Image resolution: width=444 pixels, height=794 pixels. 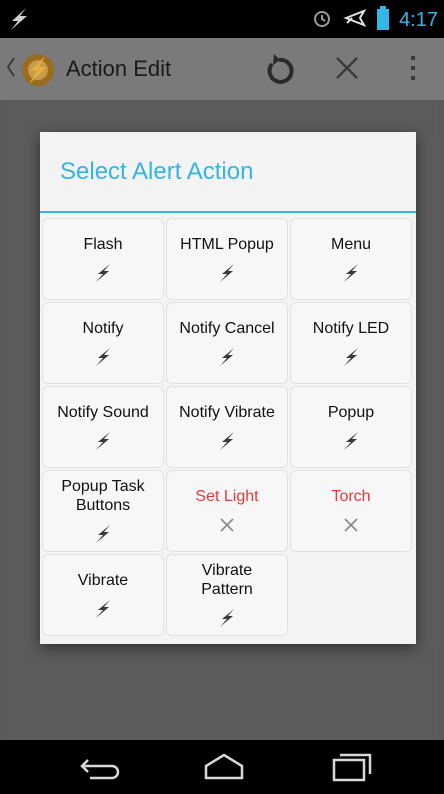 What do you see at coordinates (351, 496) in the screenshot?
I see `action-item-label: Torch` at bounding box center [351, 496].